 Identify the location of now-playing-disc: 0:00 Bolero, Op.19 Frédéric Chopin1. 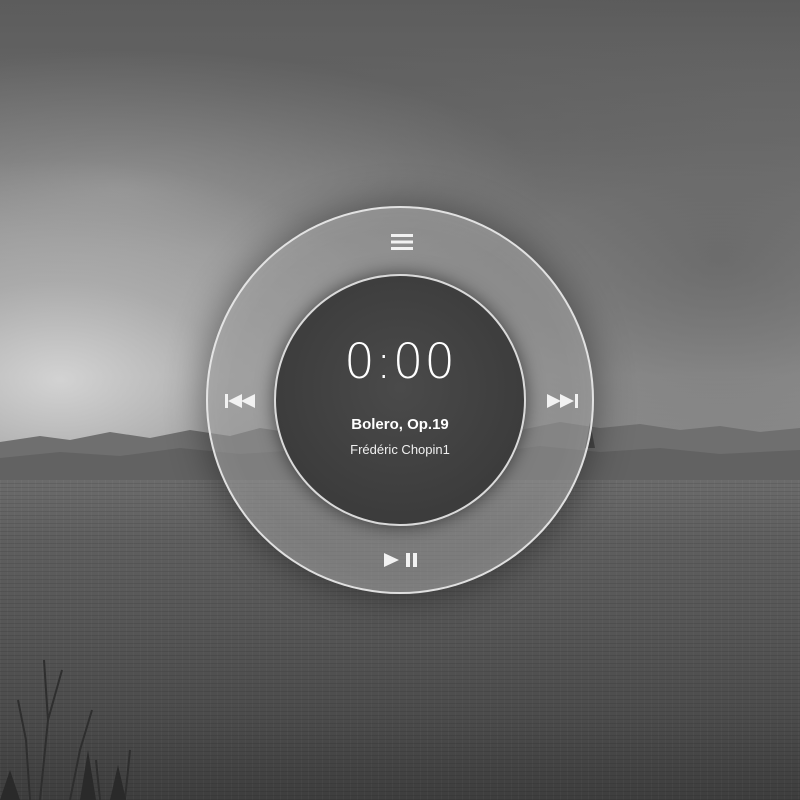
(400, 400).